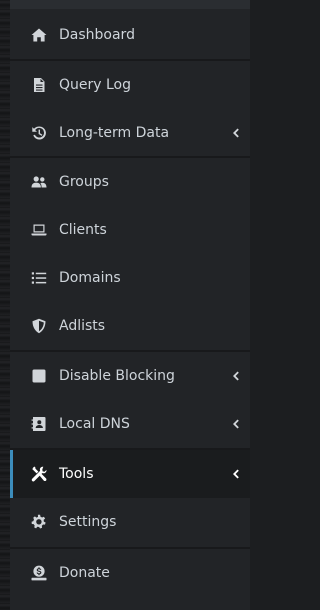 This screenshot has width=320, height=610. I want to click on laptop-icon, so click(39, 230).